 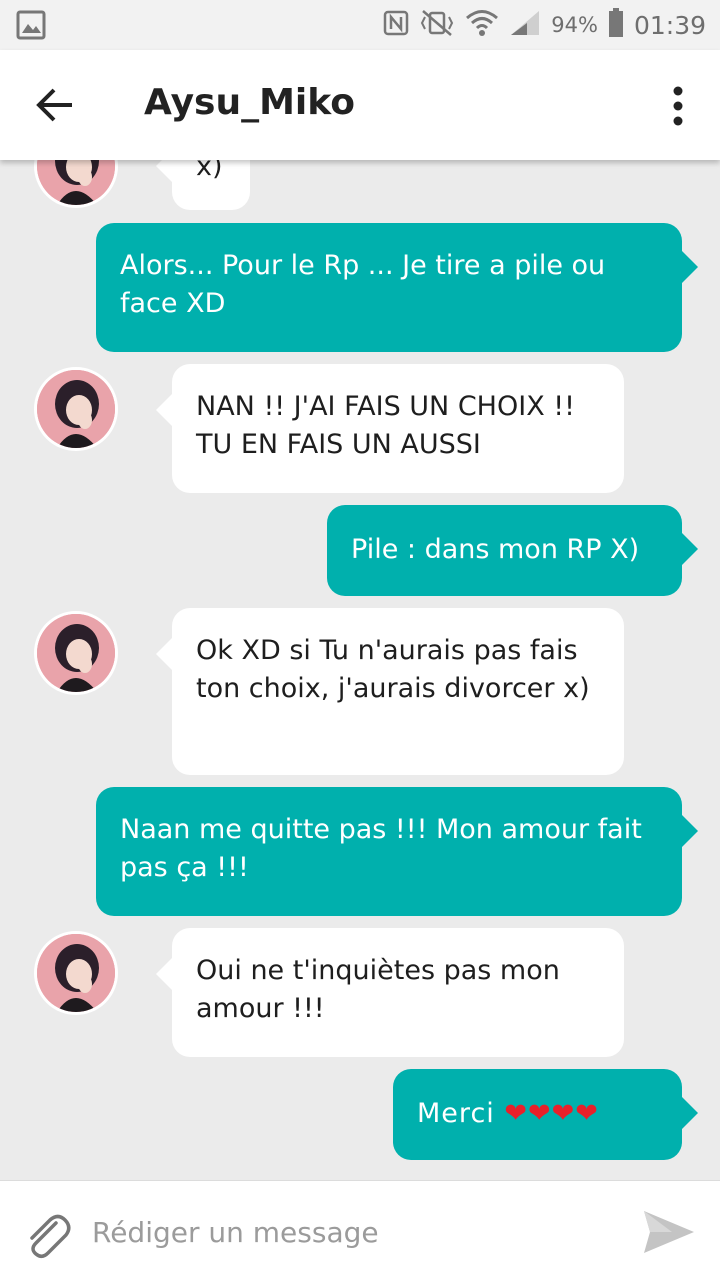 I want to click on message-bubble-received: Oui ne t'inquiètes pas mon amour !!!, so click(x=390, y=992).